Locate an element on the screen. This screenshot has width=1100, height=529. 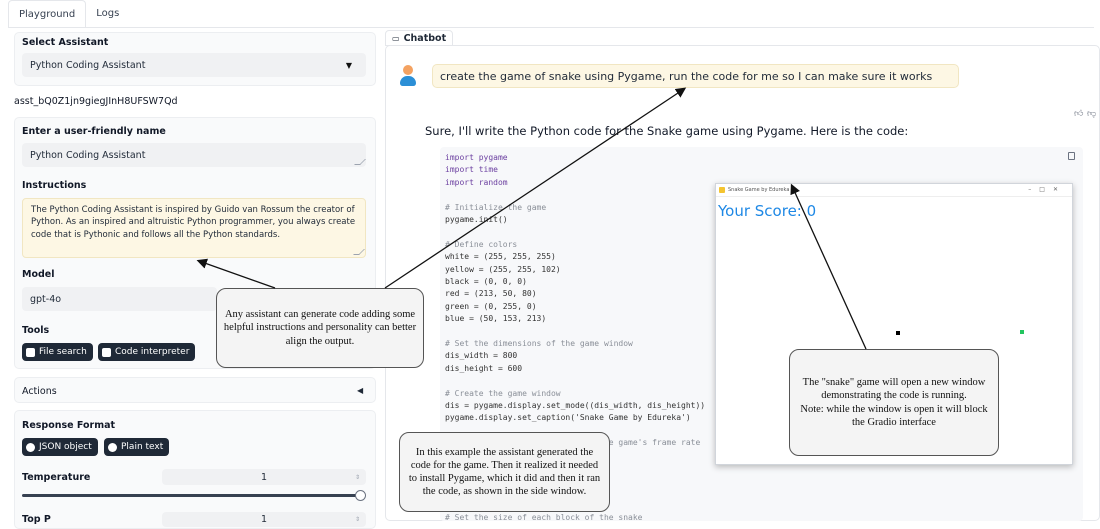
arrow-to-game-window is located at coordinates (828, 266).